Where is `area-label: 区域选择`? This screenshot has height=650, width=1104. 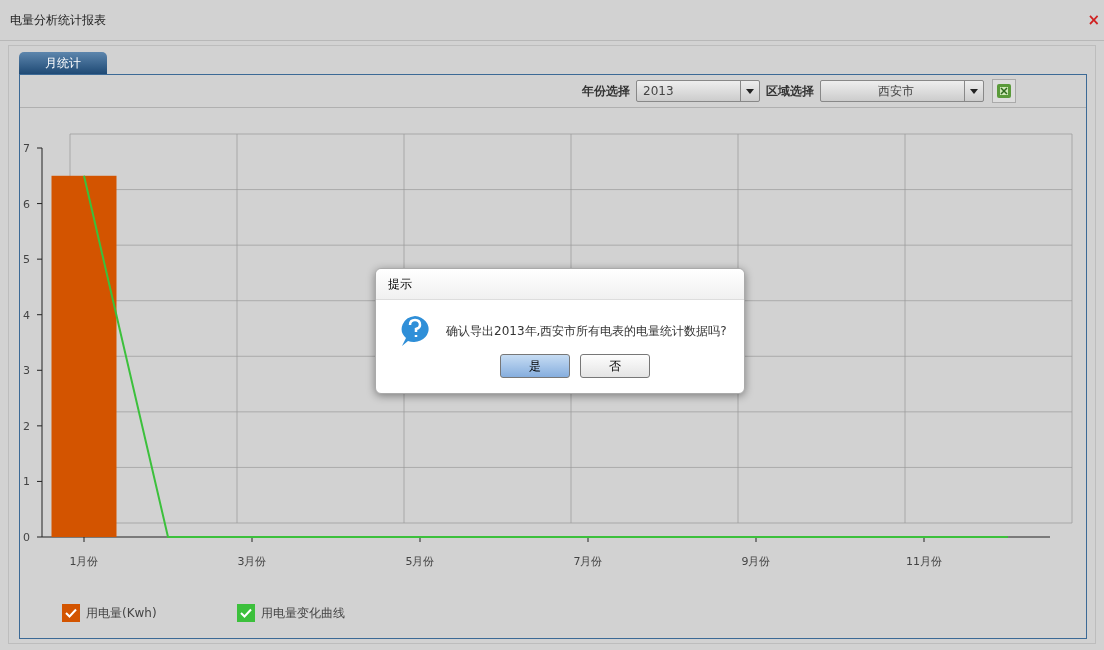
area-label: 区域选择 is located at coordinates (790, 91).